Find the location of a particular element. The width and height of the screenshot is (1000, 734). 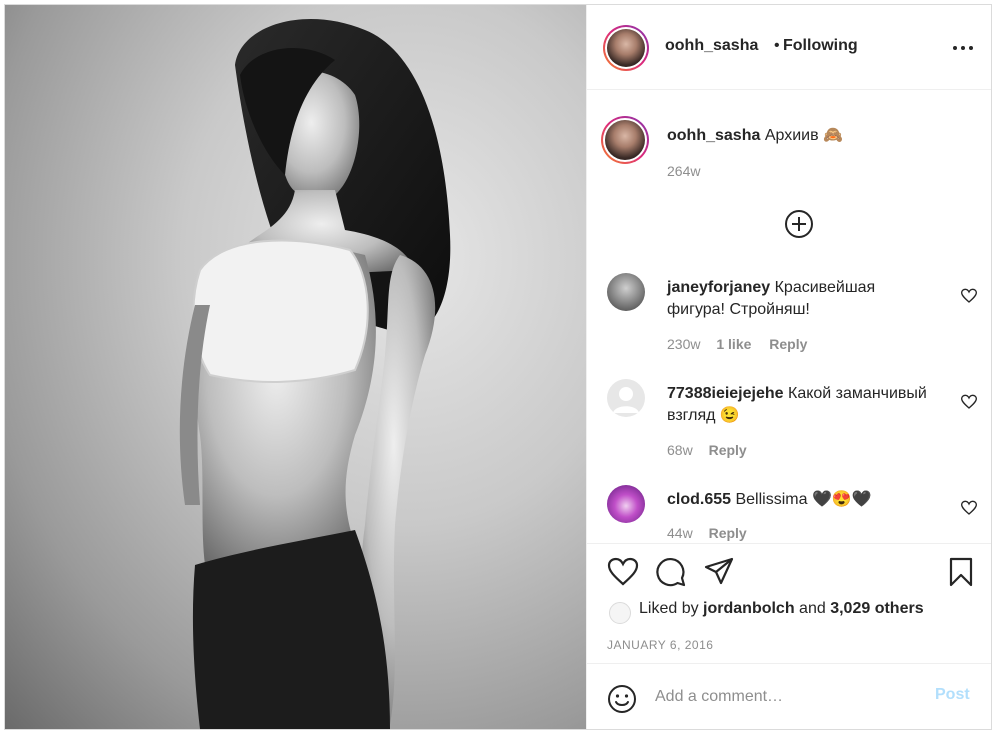

caption-avatar is located at coordinates (625, 140).